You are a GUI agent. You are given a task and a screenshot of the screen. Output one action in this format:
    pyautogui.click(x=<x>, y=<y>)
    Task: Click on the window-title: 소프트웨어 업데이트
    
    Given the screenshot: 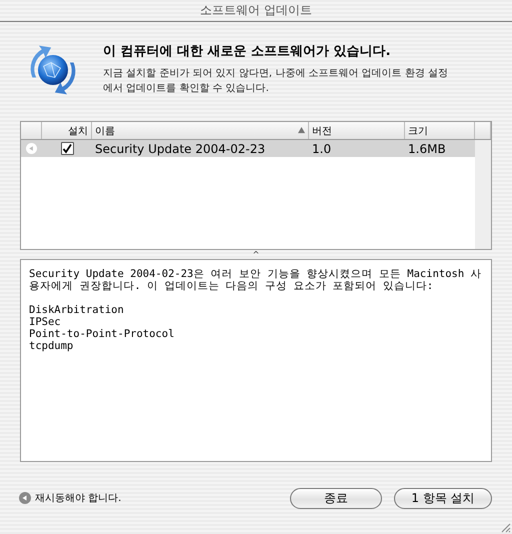 What is the action you would take?
    pyautogui.click(x=256, y=10)
    